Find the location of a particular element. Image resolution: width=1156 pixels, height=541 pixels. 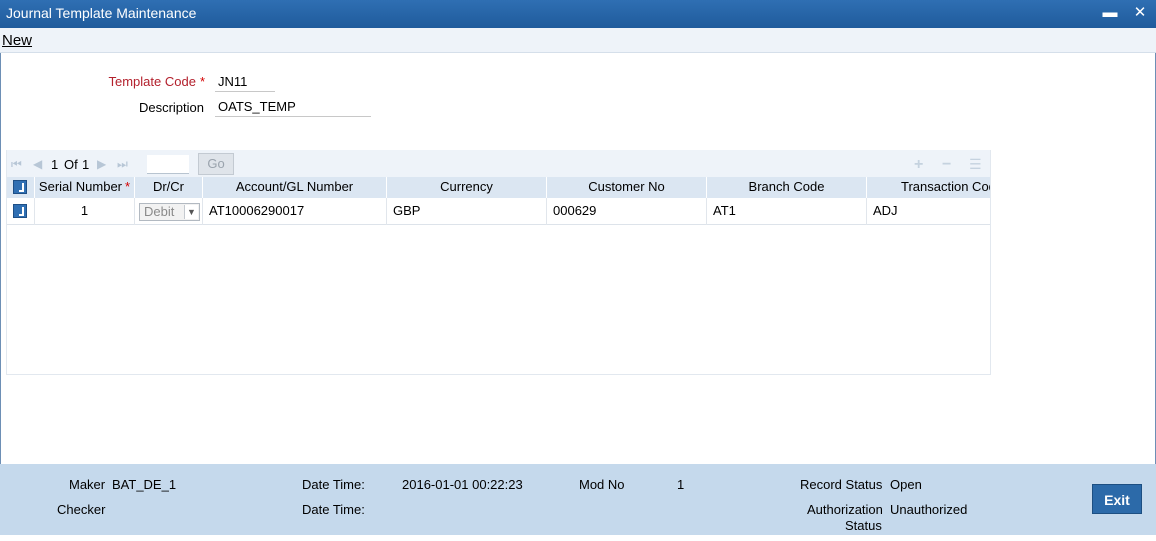

go-button: Go is located at coordinates (216, 164).